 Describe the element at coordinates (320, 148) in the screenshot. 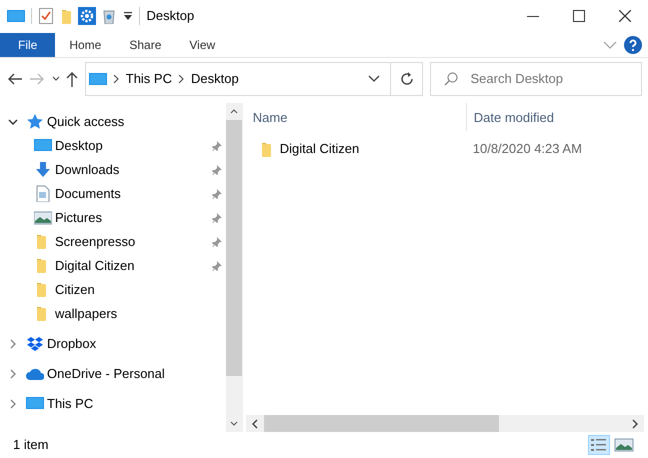

I see `file-name: Digital Citizen` at that location.